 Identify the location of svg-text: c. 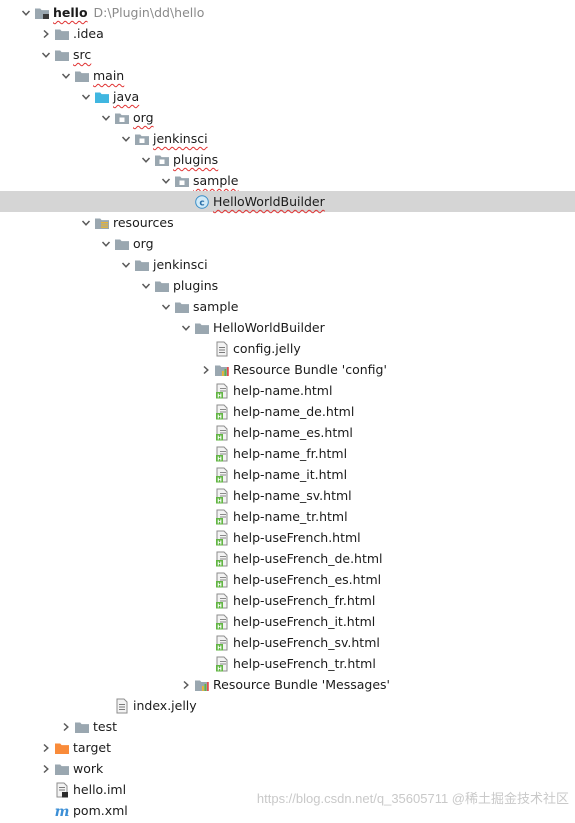
(201, 203).